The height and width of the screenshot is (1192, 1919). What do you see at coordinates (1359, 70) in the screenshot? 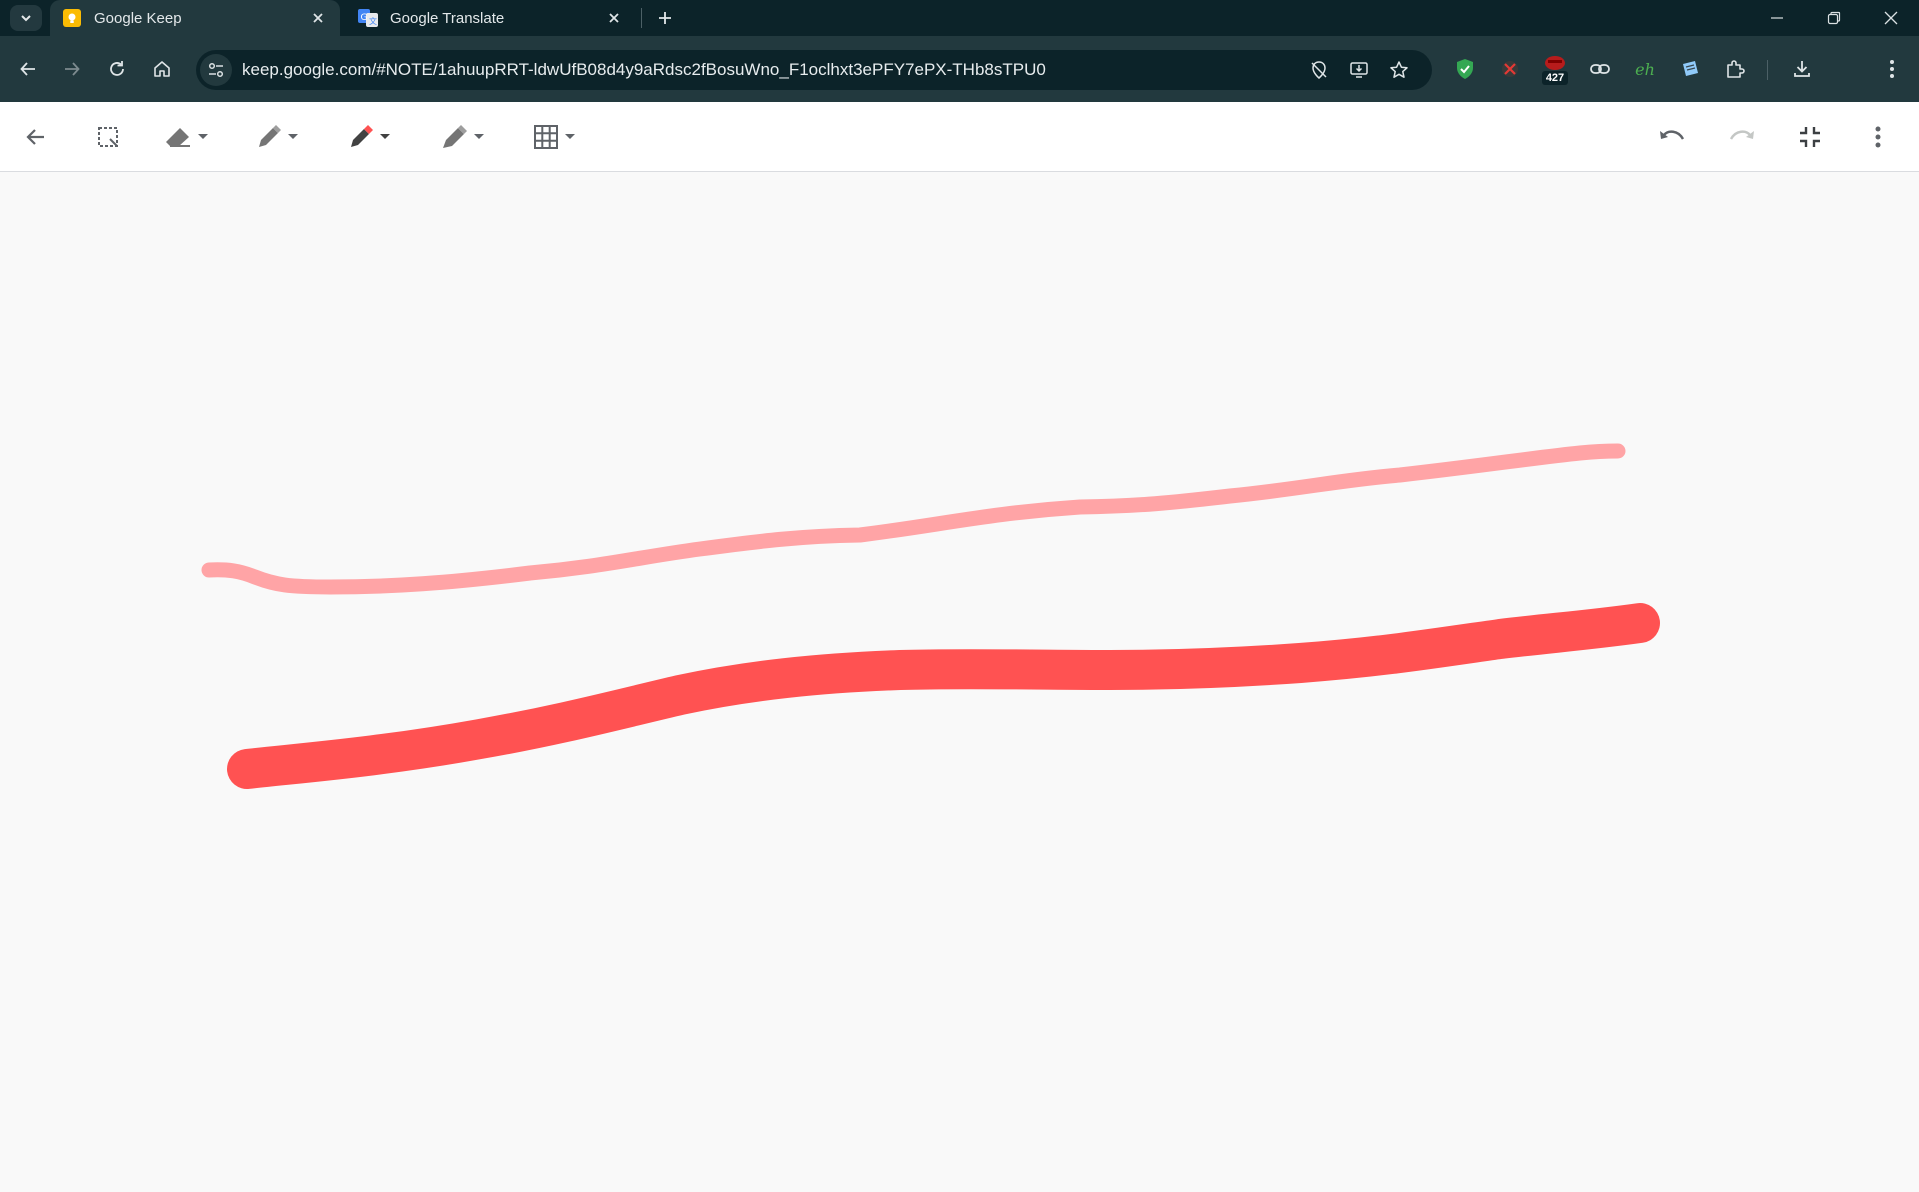
I see `install-app-icon` at bounding box center [1359, 70].